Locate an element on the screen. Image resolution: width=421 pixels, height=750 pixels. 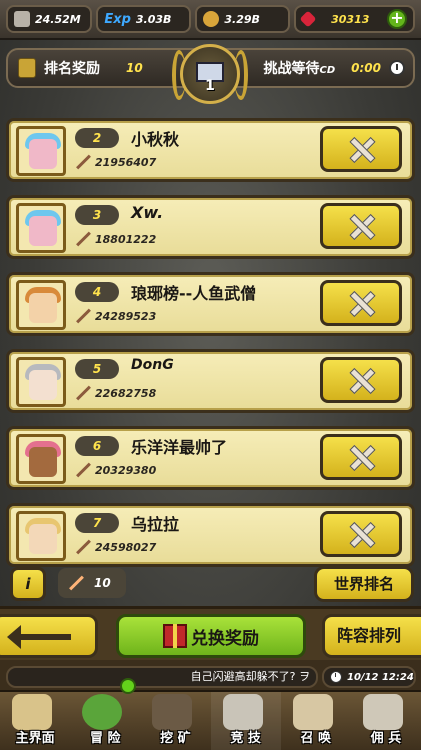
nav-mining: 挖 矿 is located at coordinates (175, 721).